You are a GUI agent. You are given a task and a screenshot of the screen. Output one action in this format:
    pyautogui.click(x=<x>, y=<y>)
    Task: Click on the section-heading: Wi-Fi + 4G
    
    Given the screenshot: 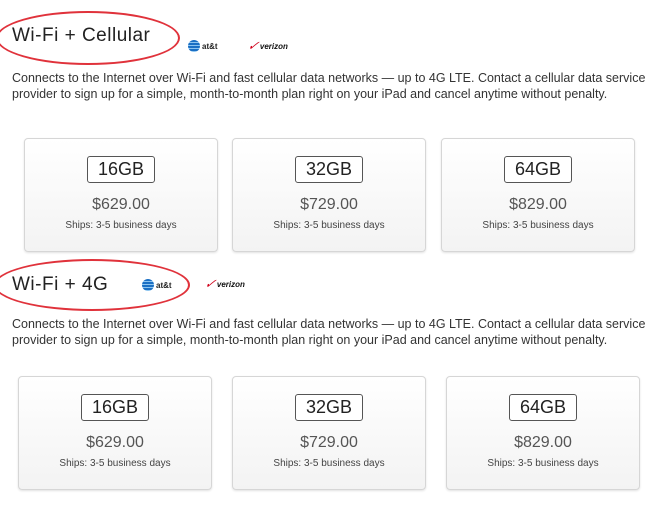 What is the action you would take?
    pyautogui.click(x=60, y=284)
    